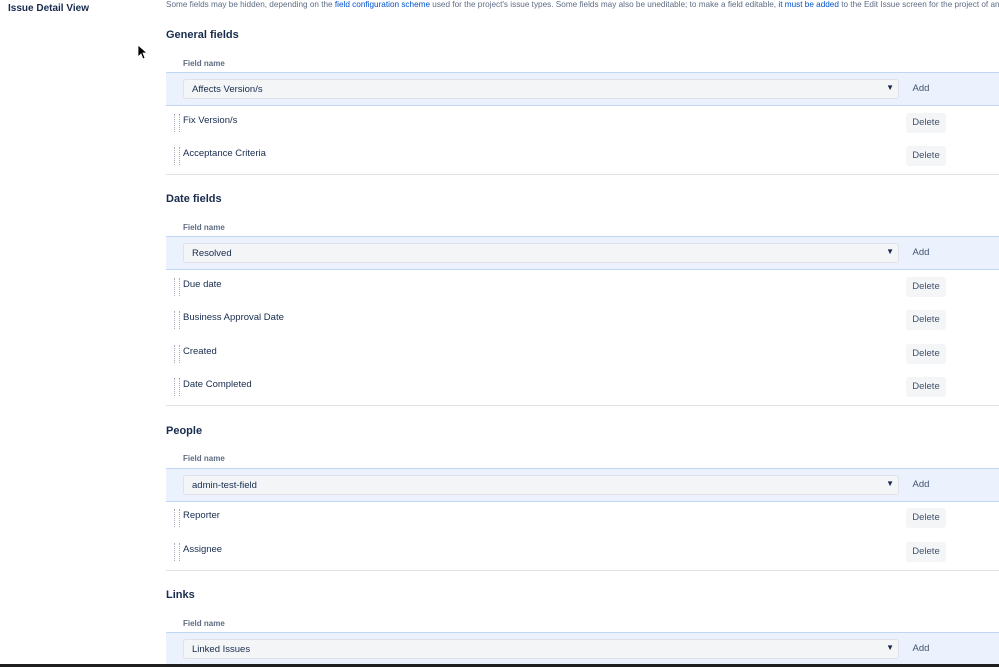 This screenshot has width=999, height=667. I want to click on field-select-value: admin-test-field, so click(224, 485).